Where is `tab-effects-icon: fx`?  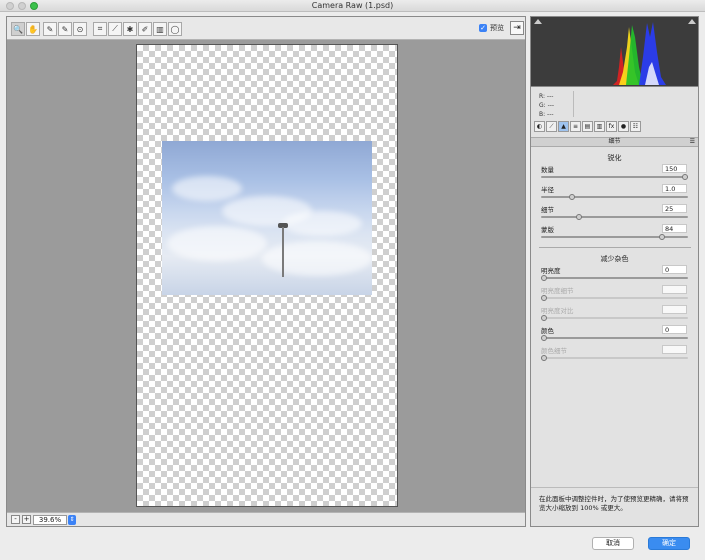
tab-effects-icon: fx is located at coordinates (611, 126).